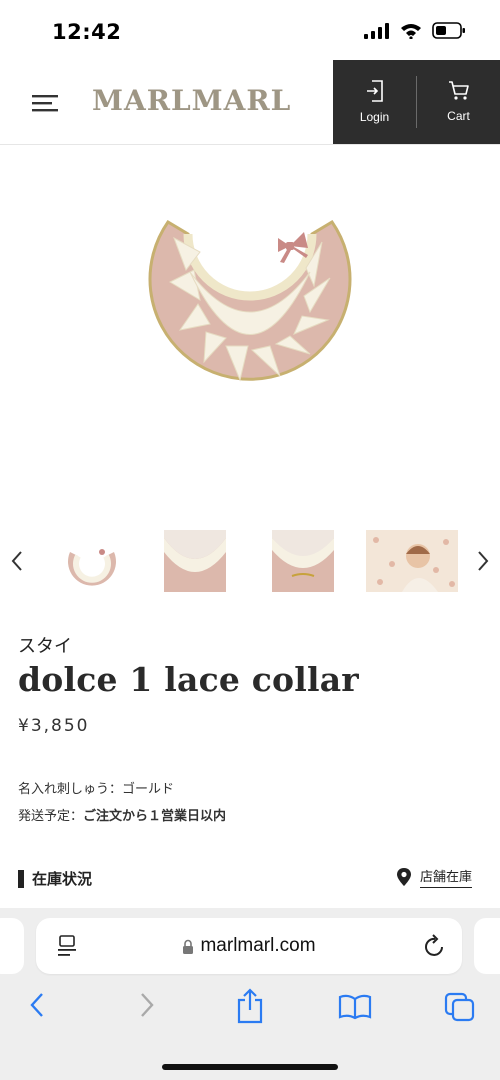 This screenshot has width=500, height=1080. Describe the element at coordinates (404, 877) in the screenshot. I see `map-pin-icon` at that location.